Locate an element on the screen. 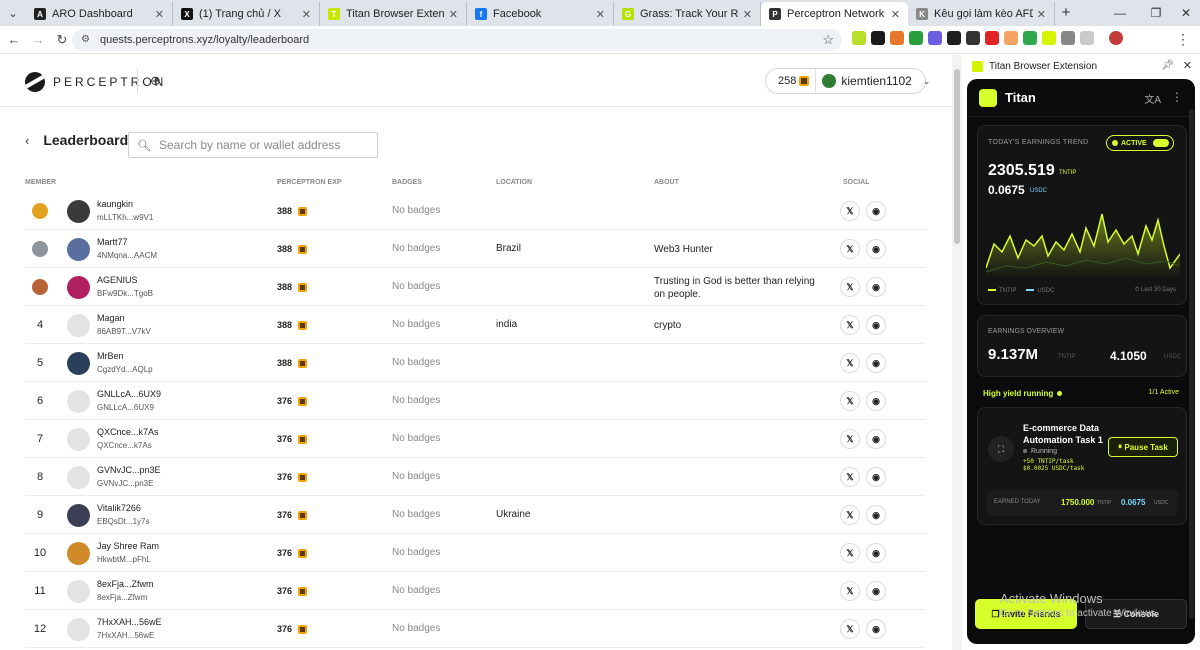 The height and width of the screenshot is (650, 1200). translate-icon: 文A is located at coordinates (1152, 98).